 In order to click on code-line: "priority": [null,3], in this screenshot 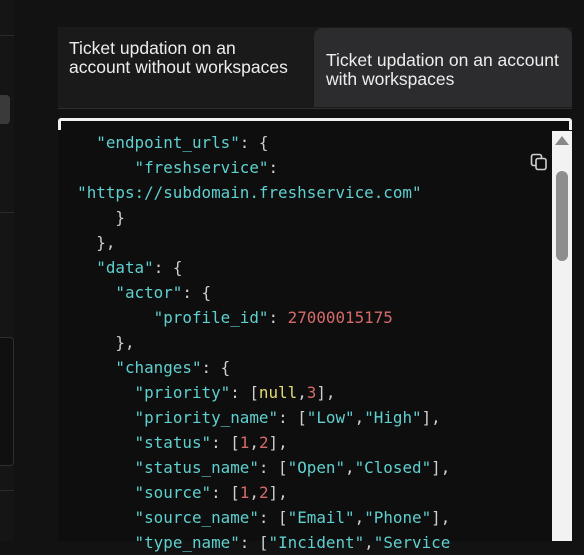, I will do `click(303, 392)`.